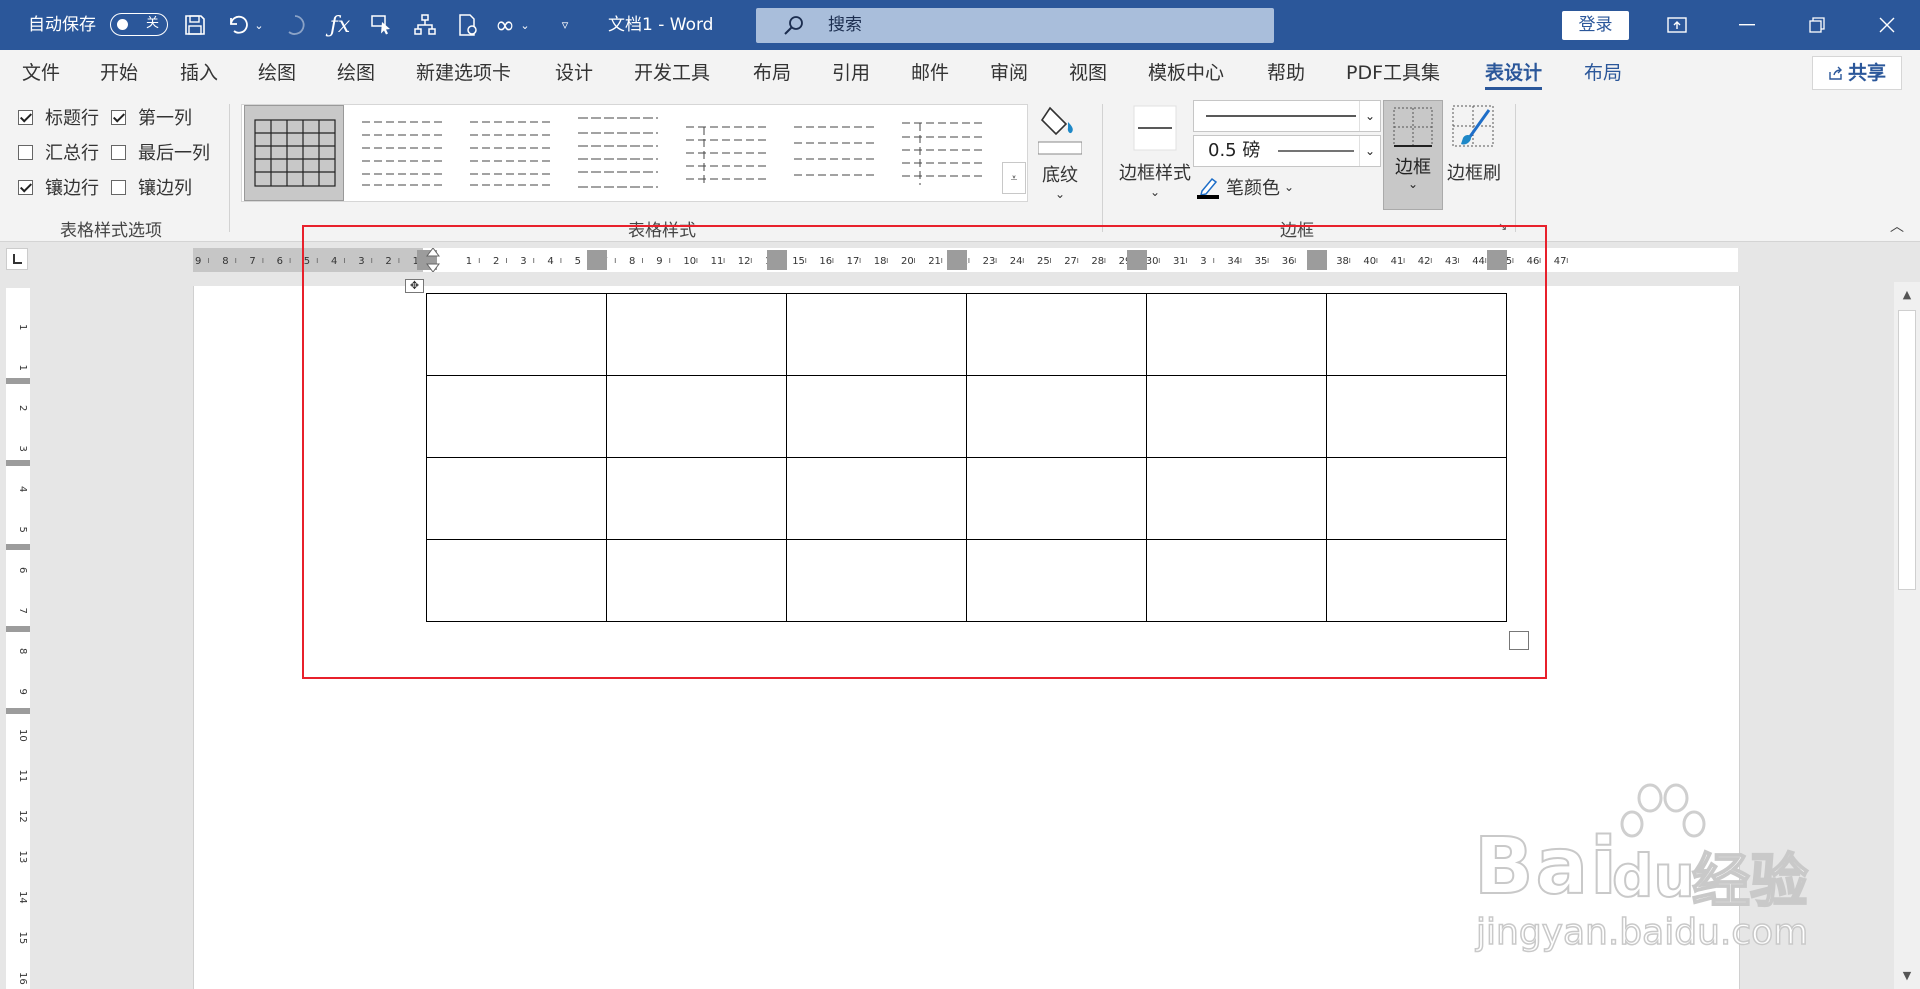 Image resolution: width=1920 pixels, height=989 pixels. What do you see at coordinates (1088, 73) in the screenshot?
I see `tab-view: 视图` at bounding box center [1088, 73].